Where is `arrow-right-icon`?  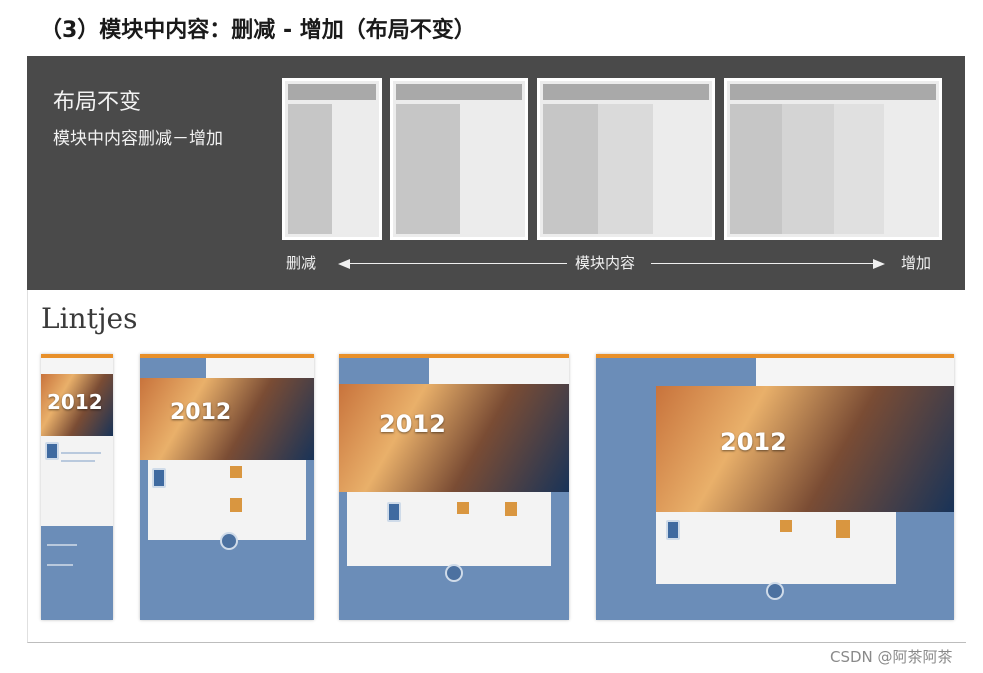 arrow-right-icon is located at coordinates (879, 264).